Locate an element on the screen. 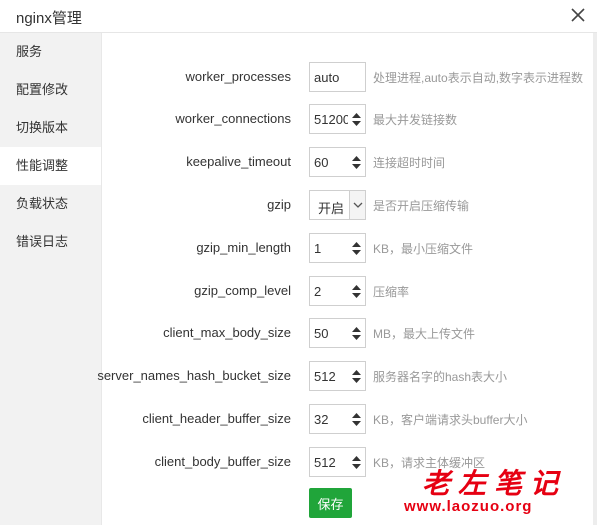  gzip-comp-level-stepper is located at coordinates (337, 291).